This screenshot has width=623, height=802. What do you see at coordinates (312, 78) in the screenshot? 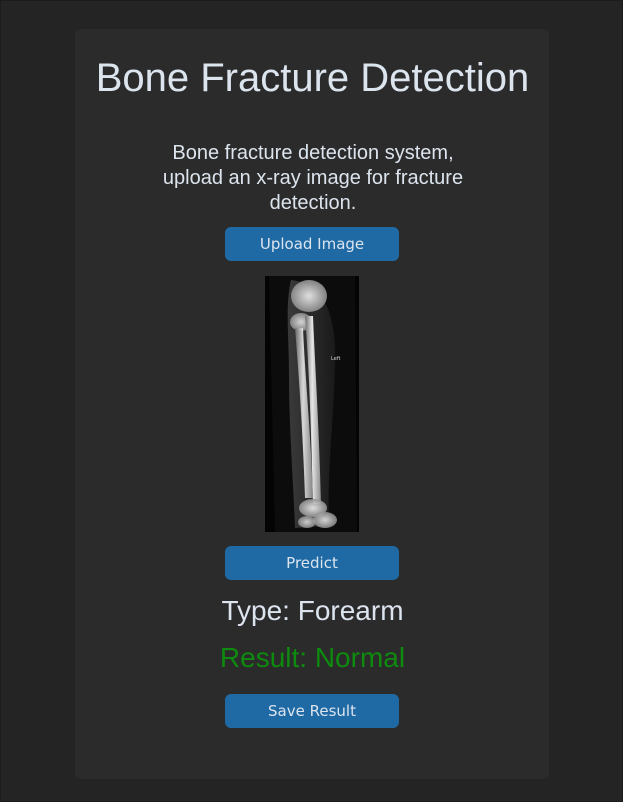
I see `page-title: Bone Fracture Detection` at bounding box center [312, 78].